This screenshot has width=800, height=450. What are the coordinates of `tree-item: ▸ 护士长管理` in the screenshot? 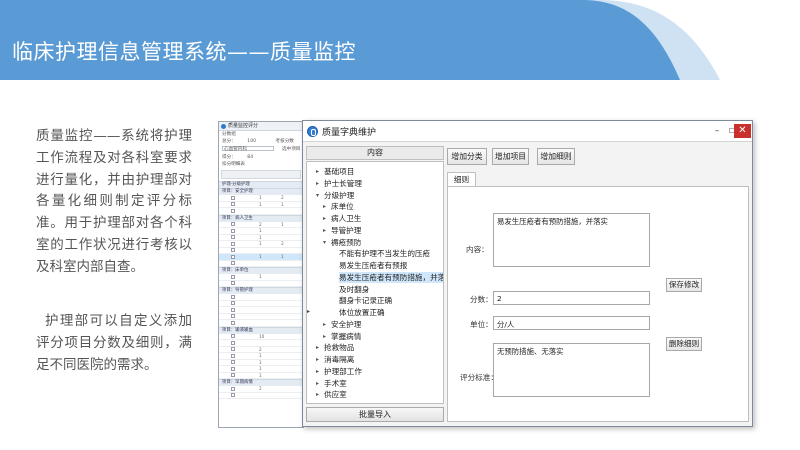 It's located at (339, 183).